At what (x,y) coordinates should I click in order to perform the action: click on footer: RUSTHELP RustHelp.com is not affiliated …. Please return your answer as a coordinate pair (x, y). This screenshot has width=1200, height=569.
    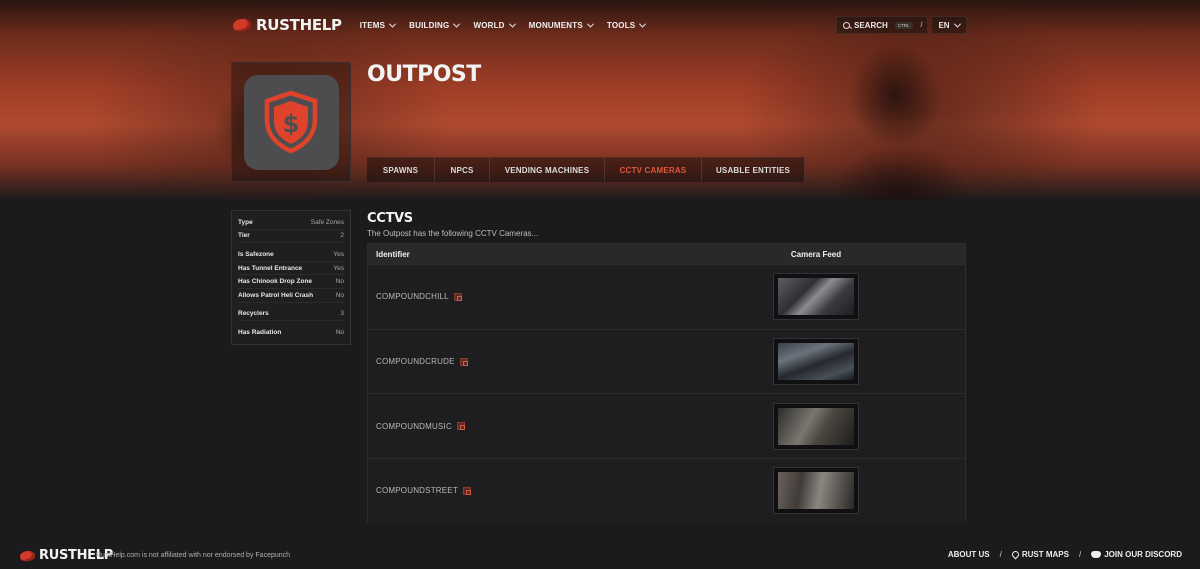
    Looking at the image, I should click on (600, 554).